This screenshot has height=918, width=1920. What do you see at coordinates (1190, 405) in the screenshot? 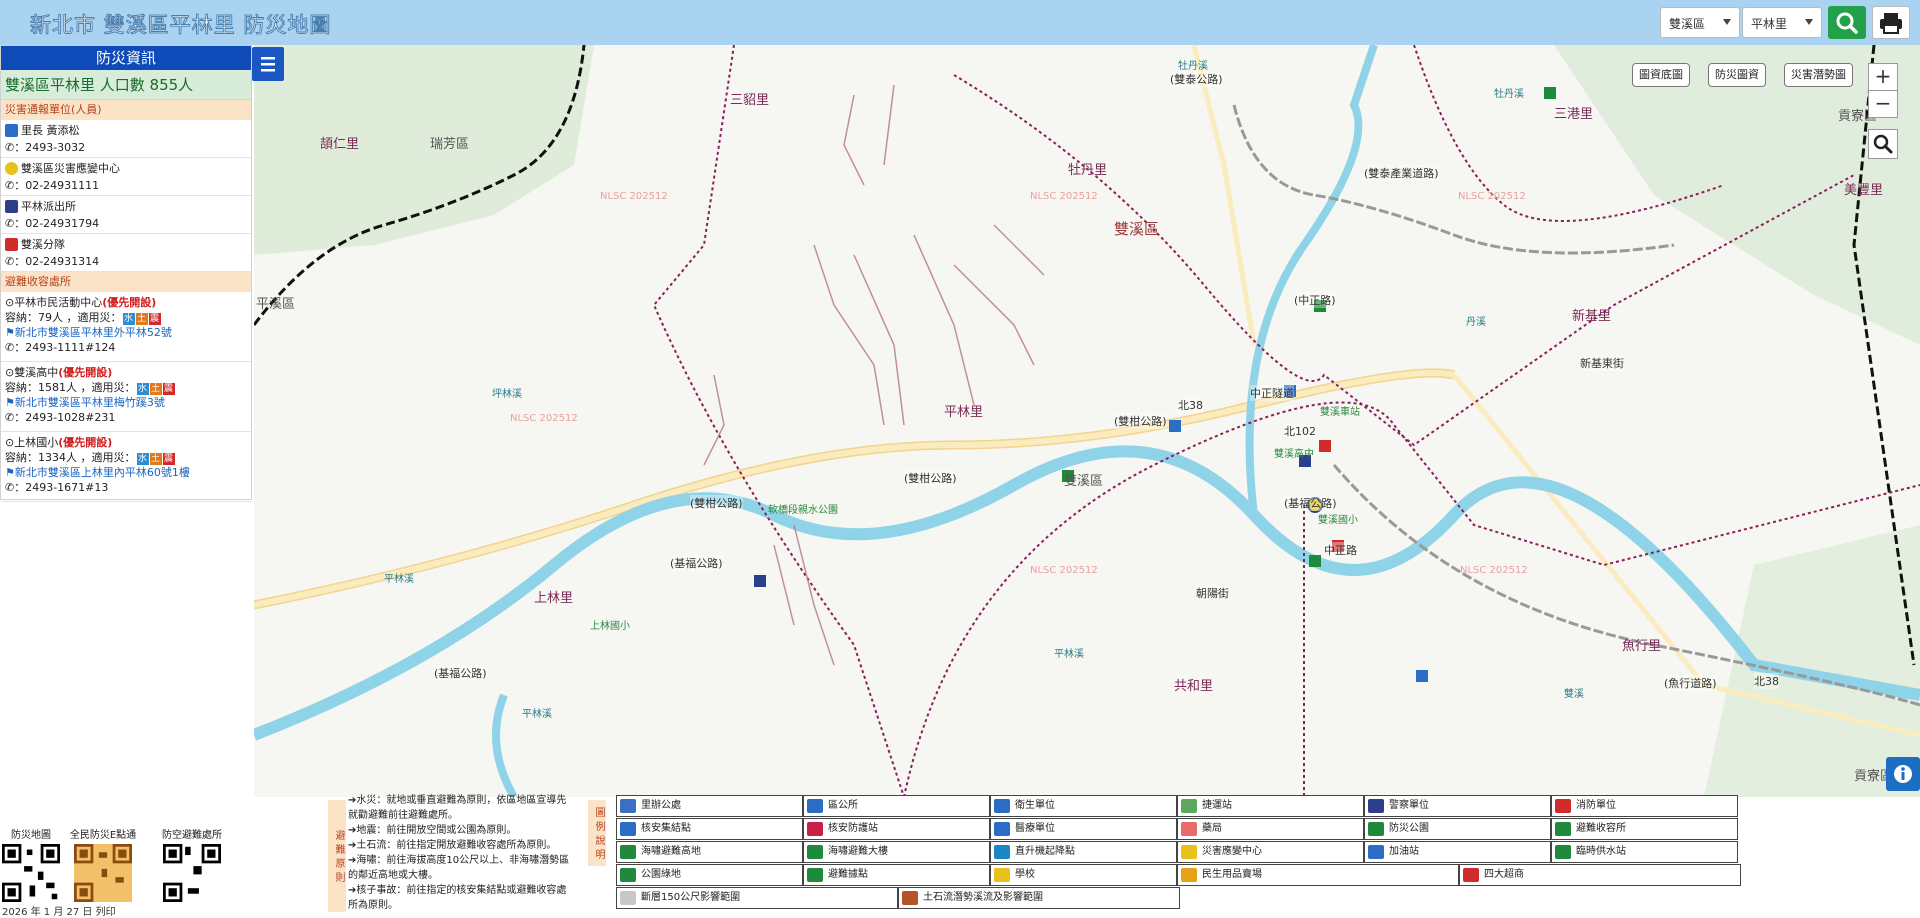
I see `route-label: 北38` at bounding box center [1190, 405].